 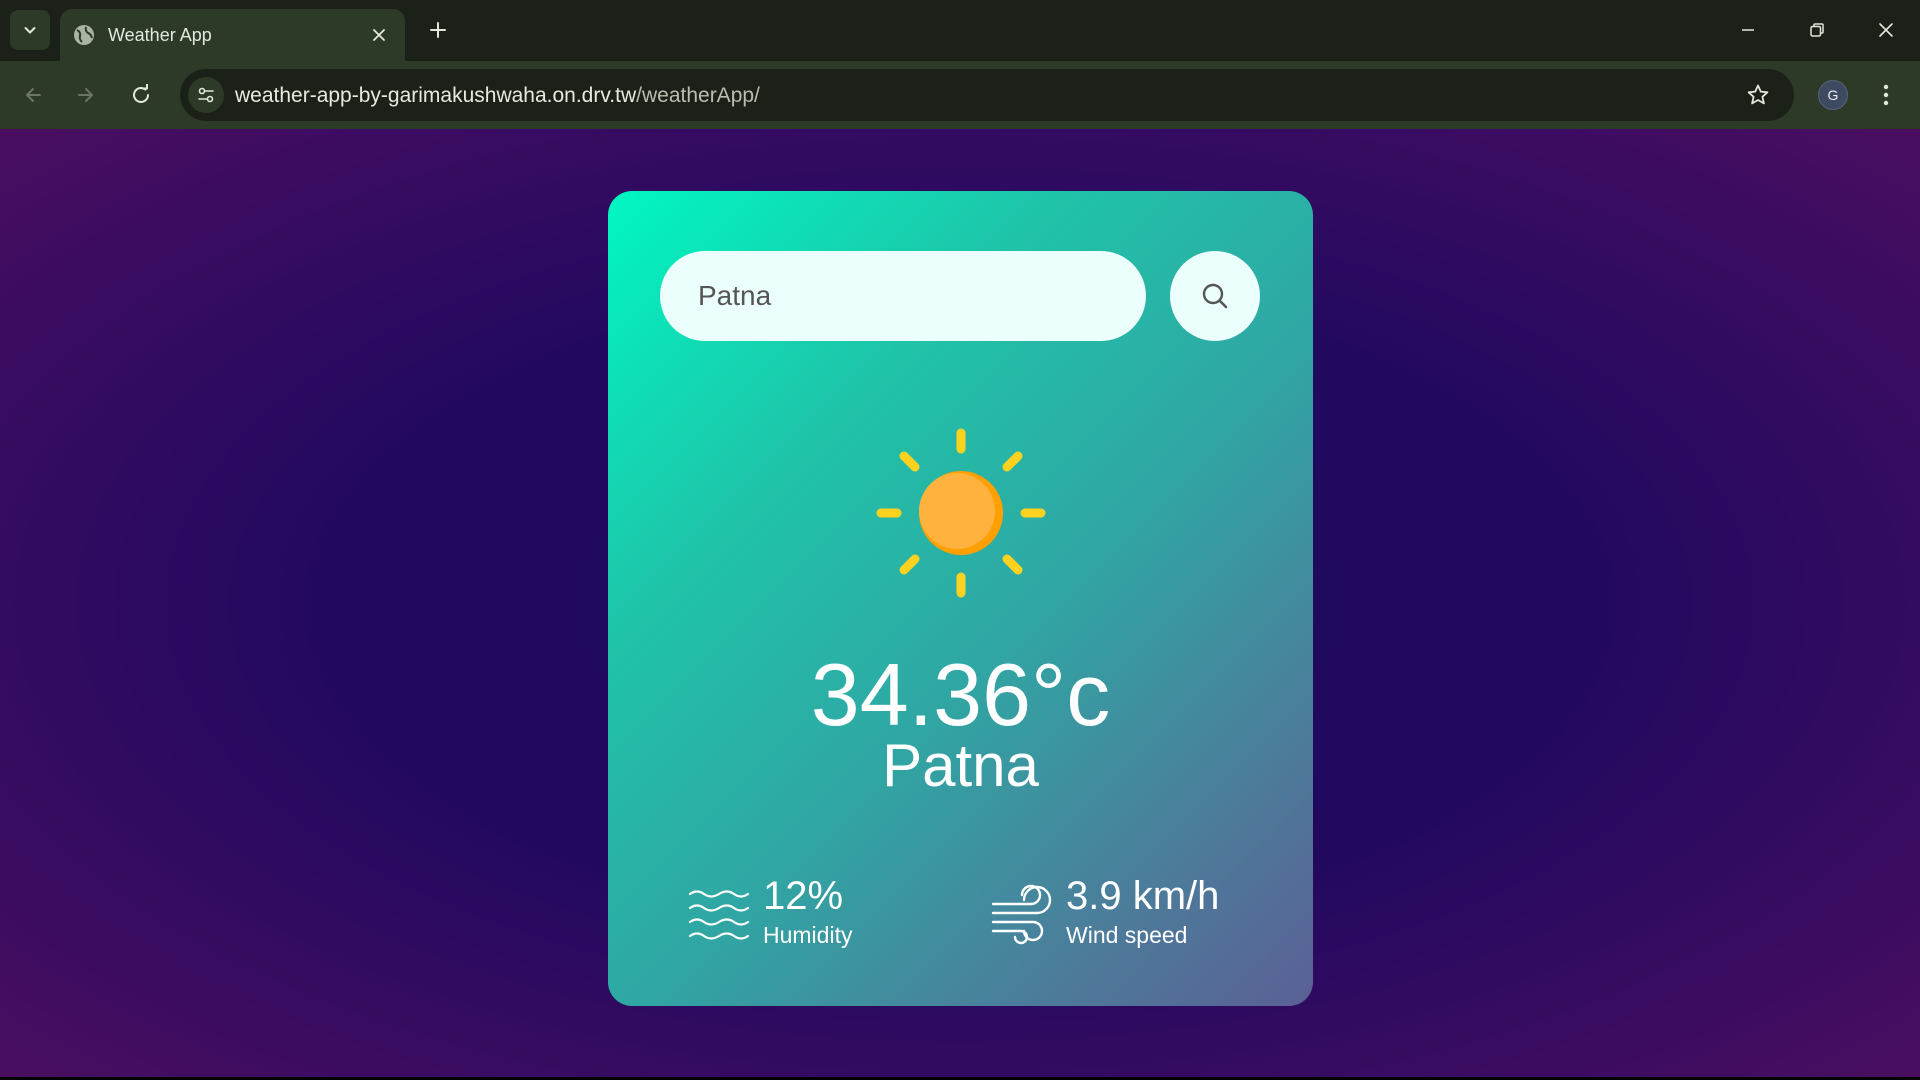 I want to click on city-name: Patna, so click(x=960, y=765).